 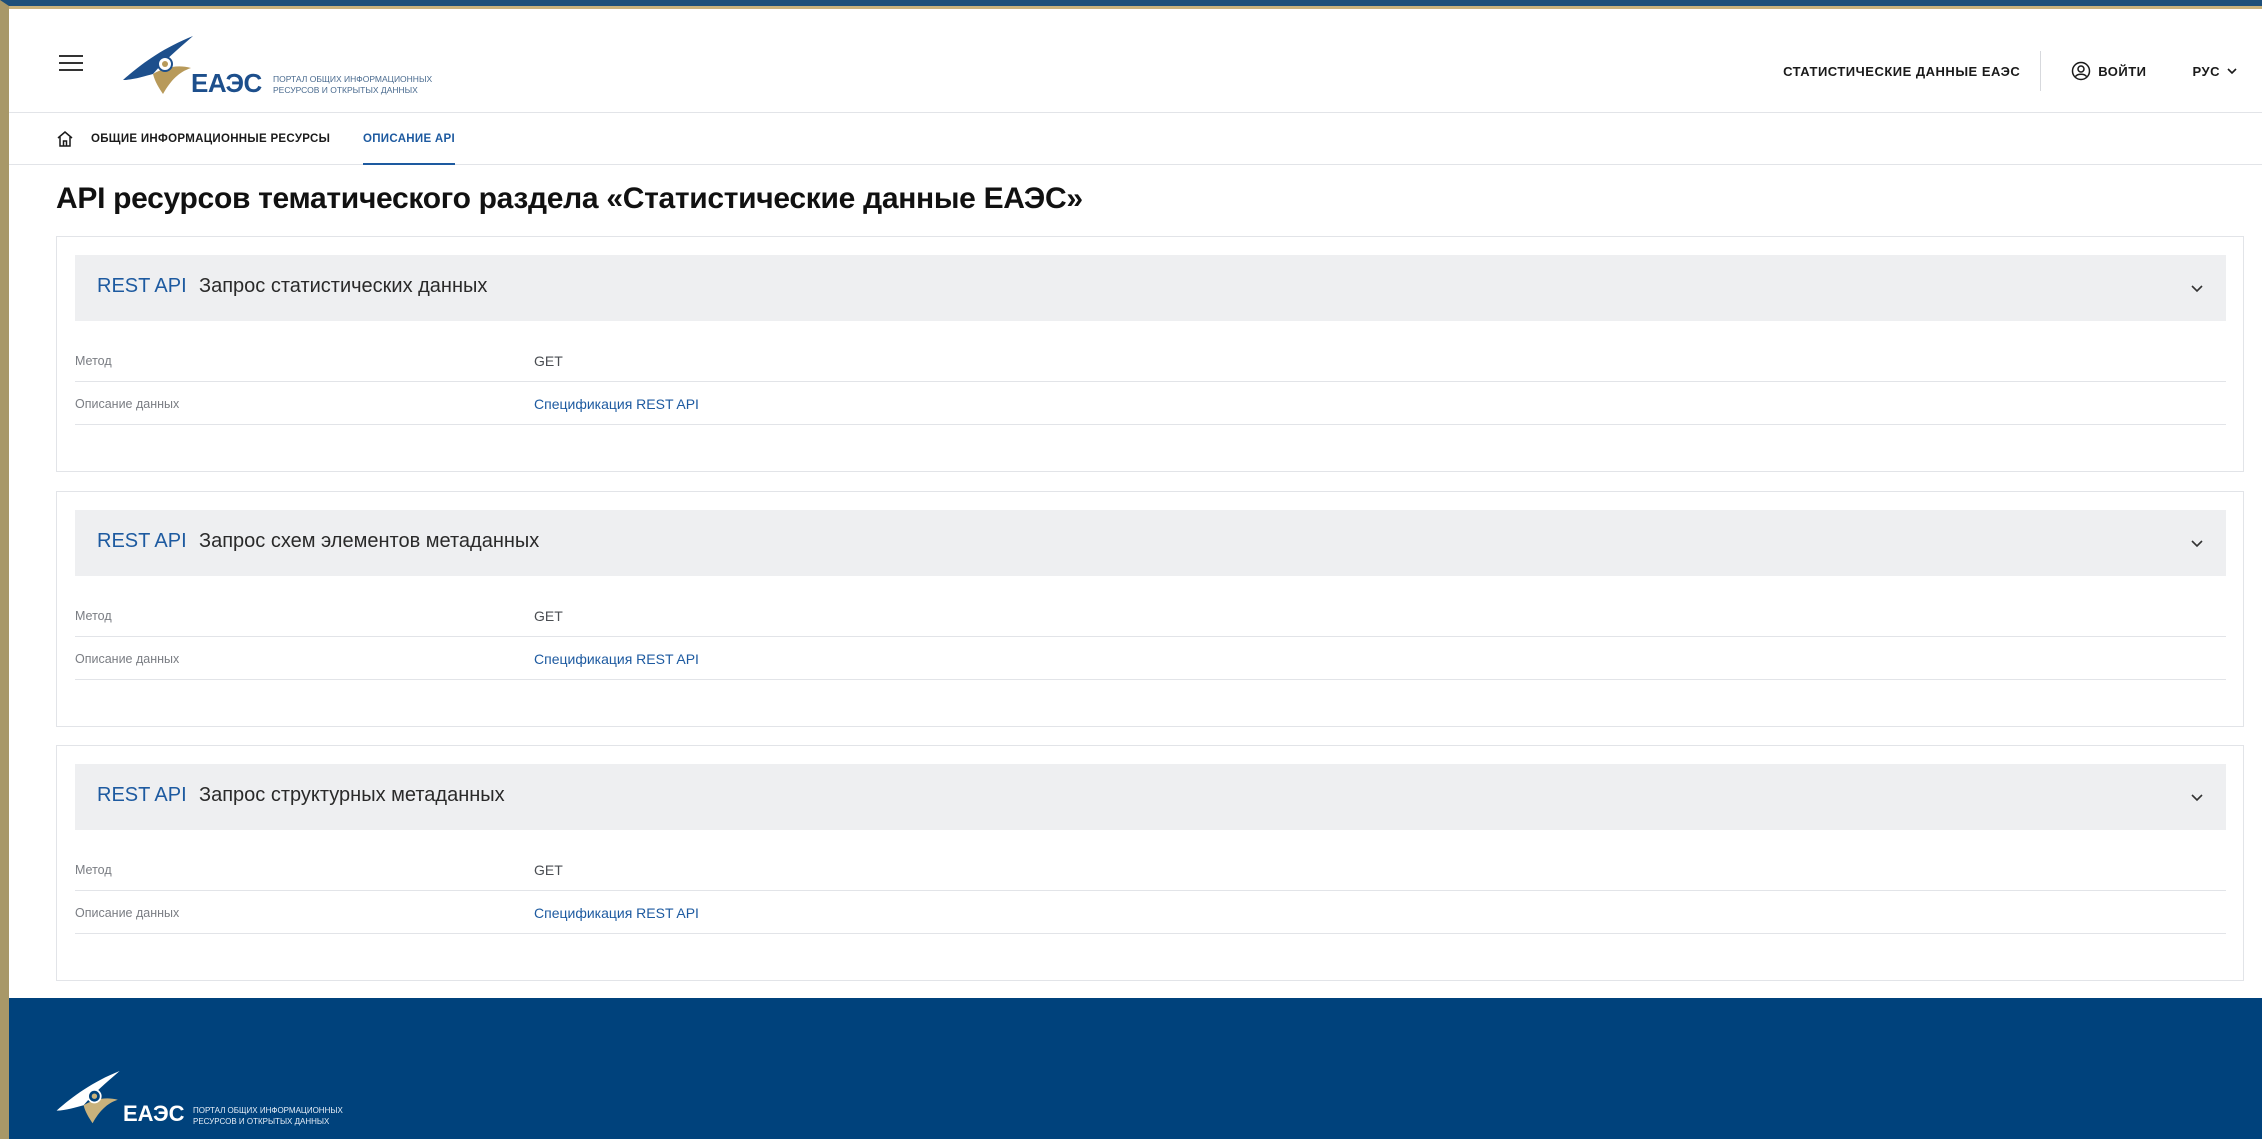 I want to click on language-selector: РУС, so click(x=2215, y=71).